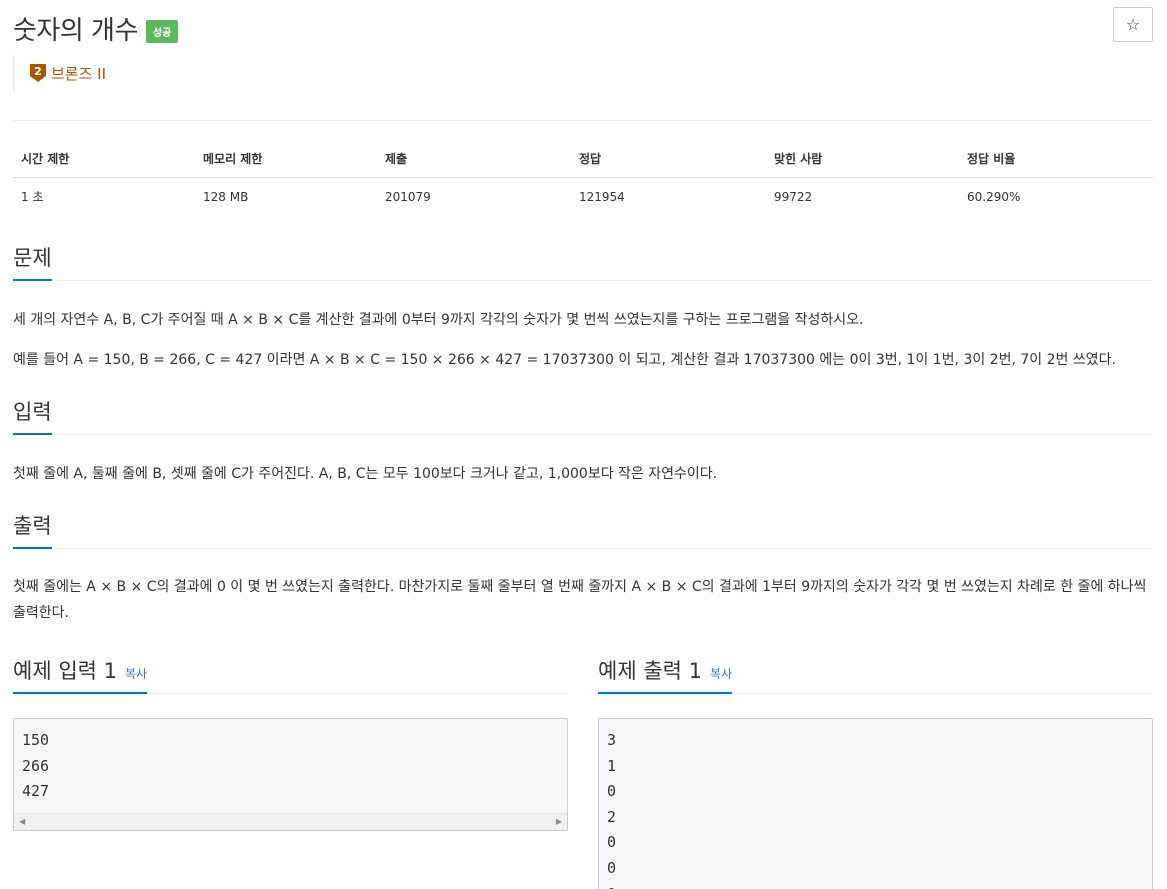 The width and height of the screenshot is (1167, 889). Describe the element at coordinates (559, 821) in the screenshot. I see `scroll-right-icon: ▶` at that location.